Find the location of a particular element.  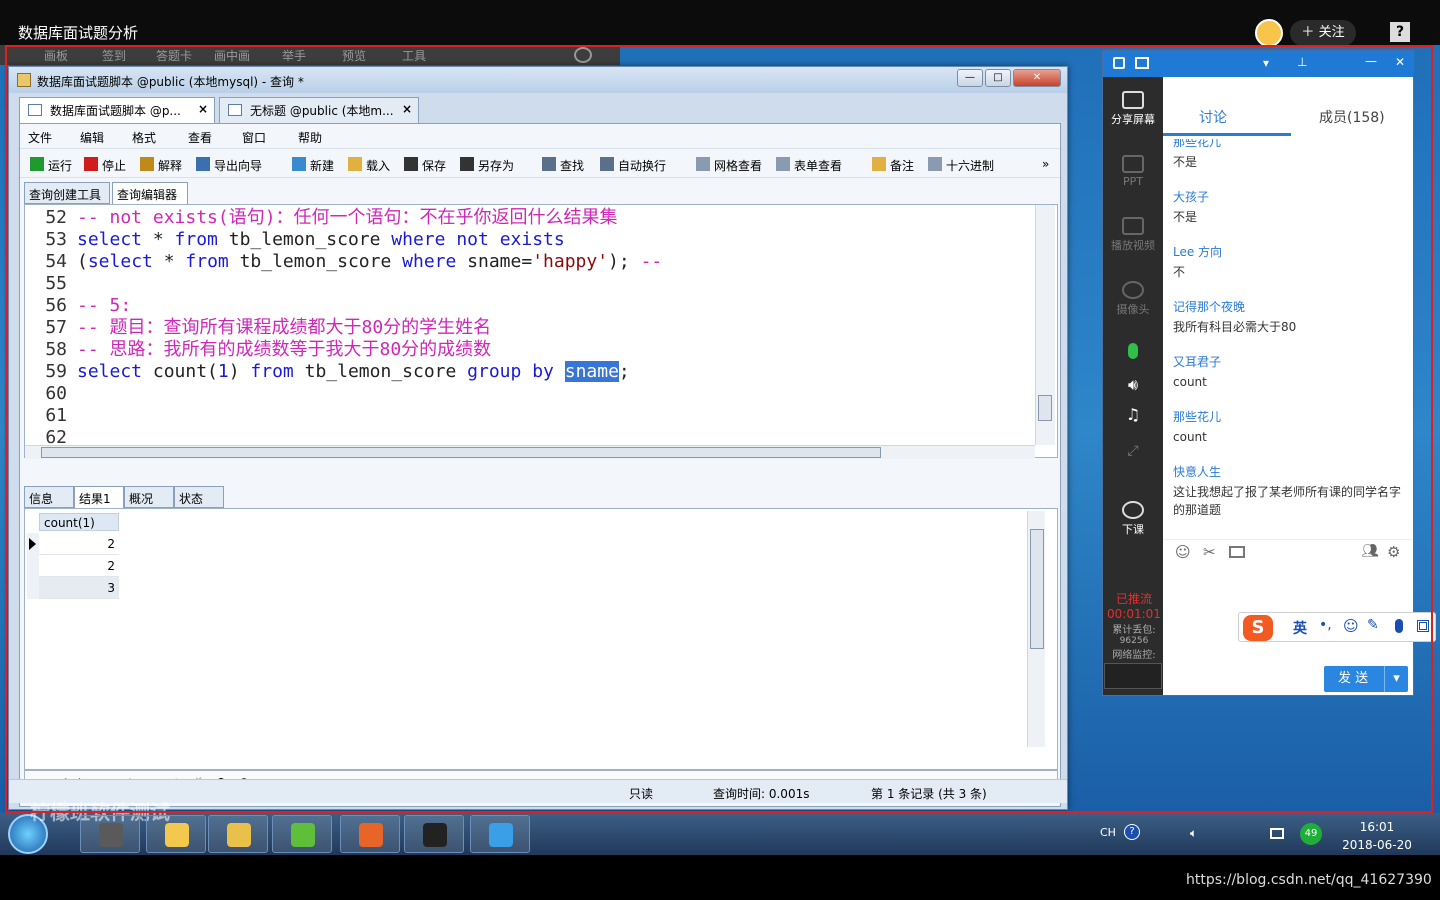

tab-info: 信息 is located at coordinates (49, 497).